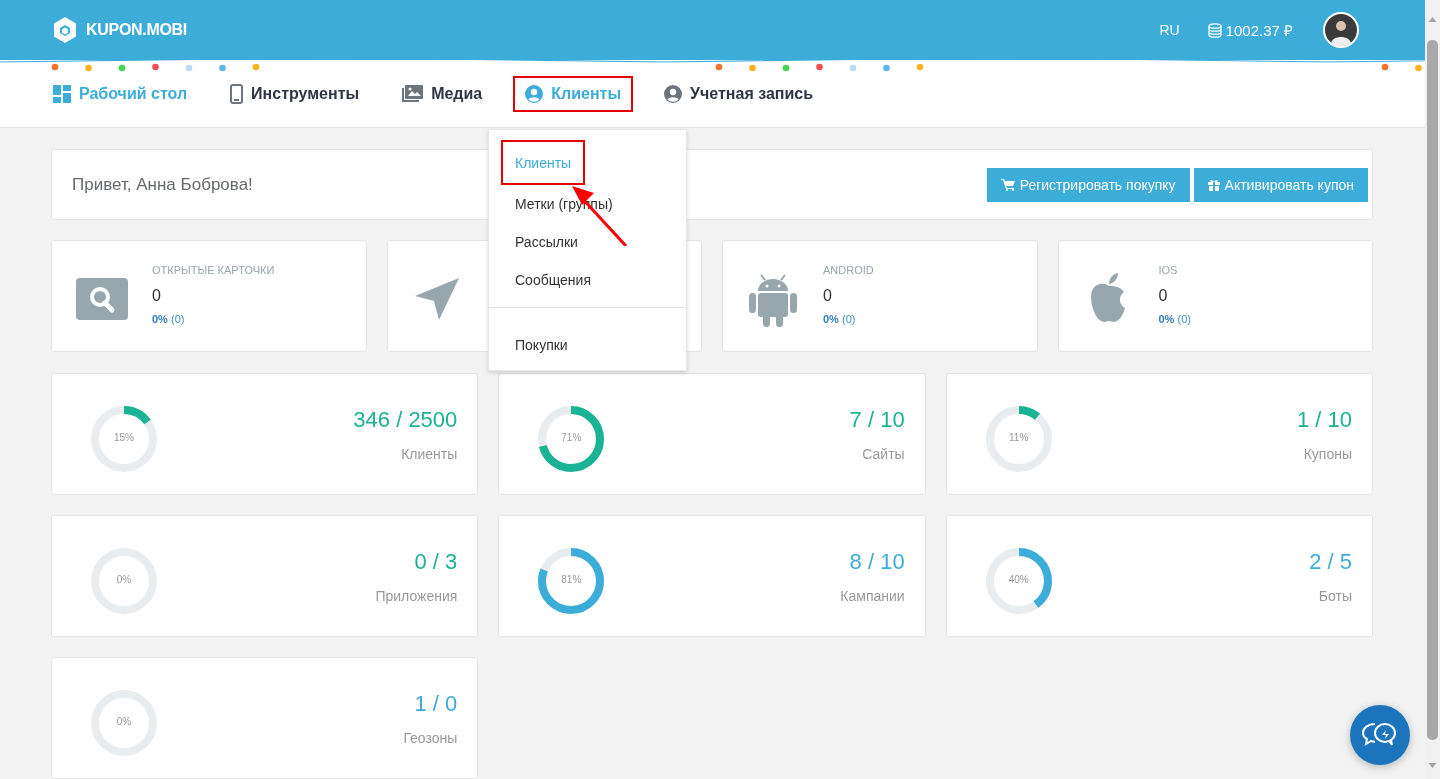 Image resolution: width=1440 pixels, height=779 pixels. Describe the element at coordinates (437, 299) in the screenshot. I see `send-icon` at that location.